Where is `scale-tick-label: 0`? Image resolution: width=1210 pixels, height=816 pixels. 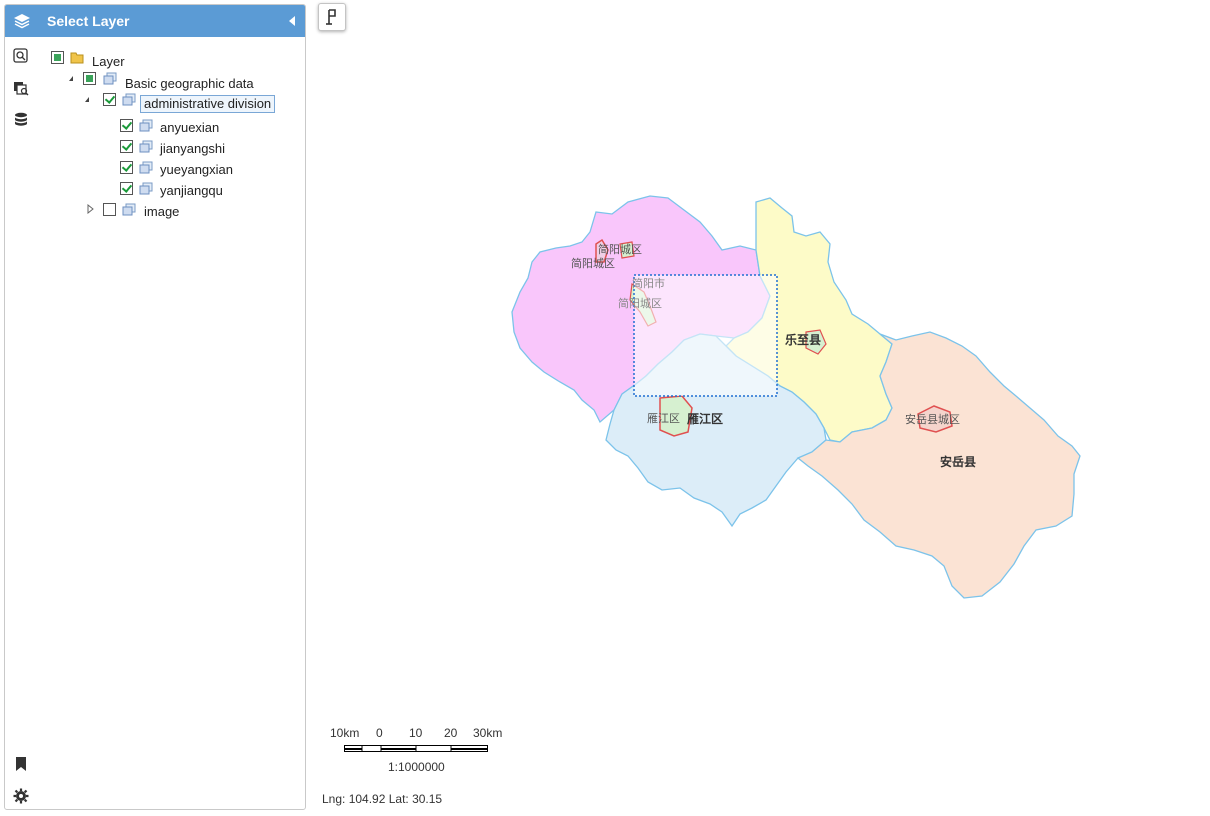
scale-tick-label: 0 is located at coordinates (379, 733).